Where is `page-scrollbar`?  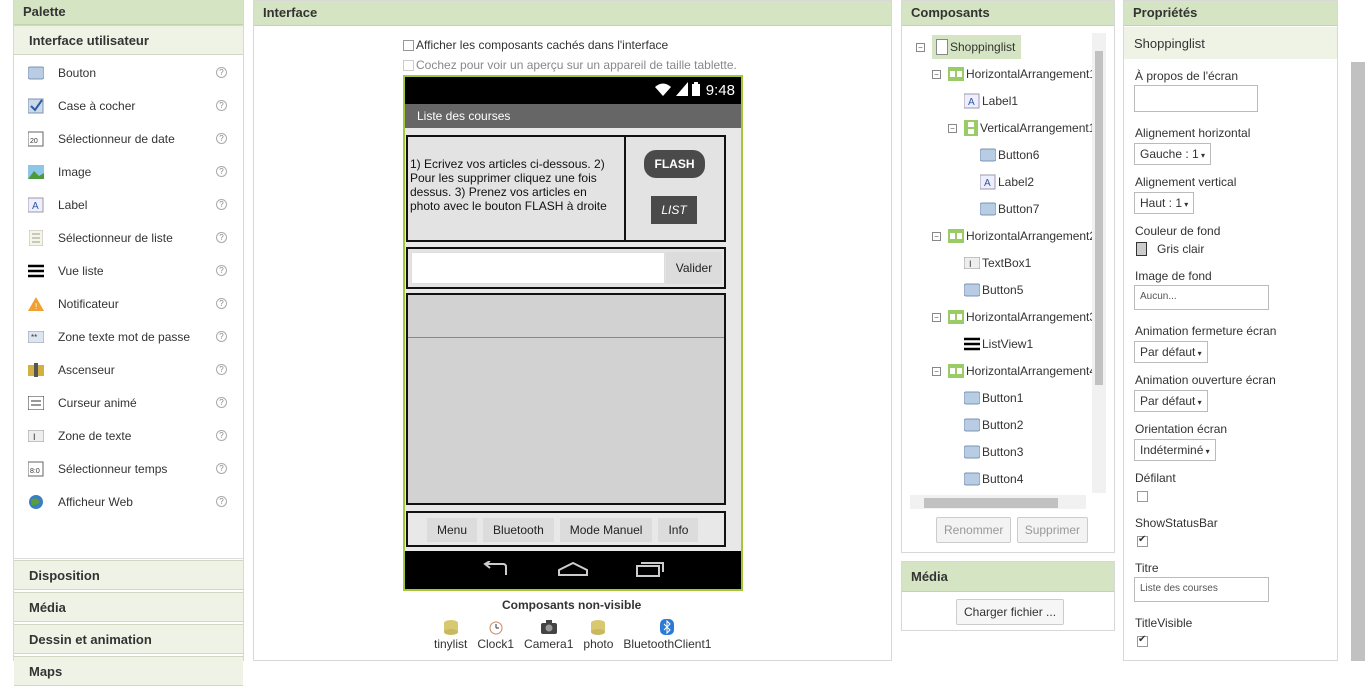 page-scrollbar is located at coordinates (1358, 361).